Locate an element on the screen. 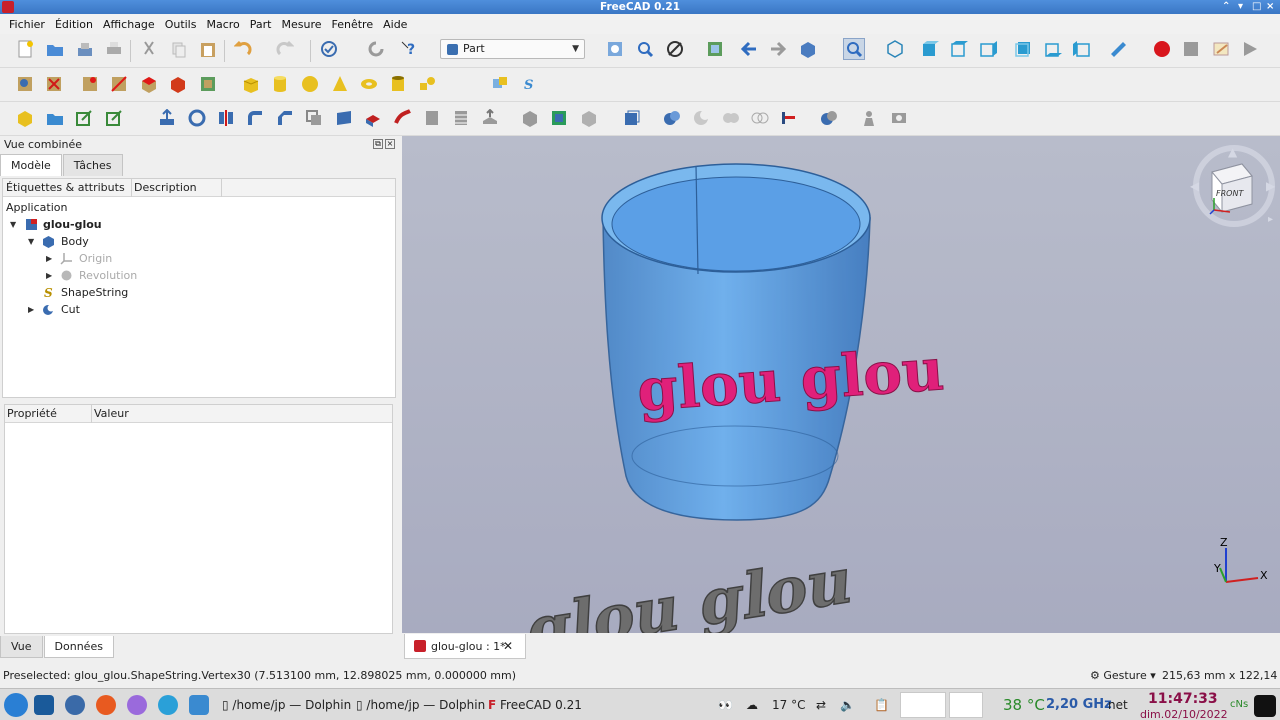 The height and width of the screenshot is (720, 1280). taskbar-task-freecad: F FreeCAD 0.21 is located at coordinates (535, 704).